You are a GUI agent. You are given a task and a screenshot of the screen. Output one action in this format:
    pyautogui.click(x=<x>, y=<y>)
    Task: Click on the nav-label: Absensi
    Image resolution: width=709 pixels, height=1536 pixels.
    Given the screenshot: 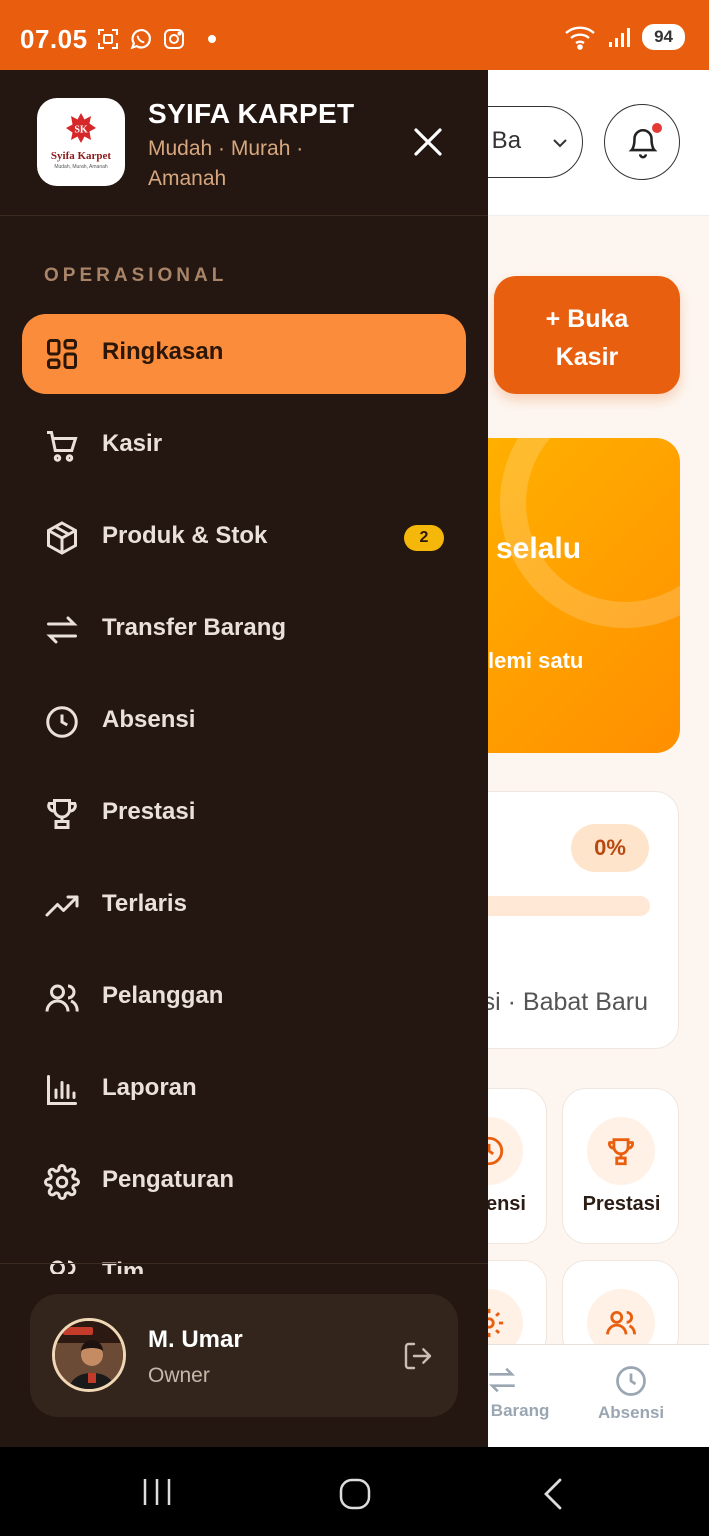 What is the action you would take?
    pyautogui.click(x=631, y=1412)
    